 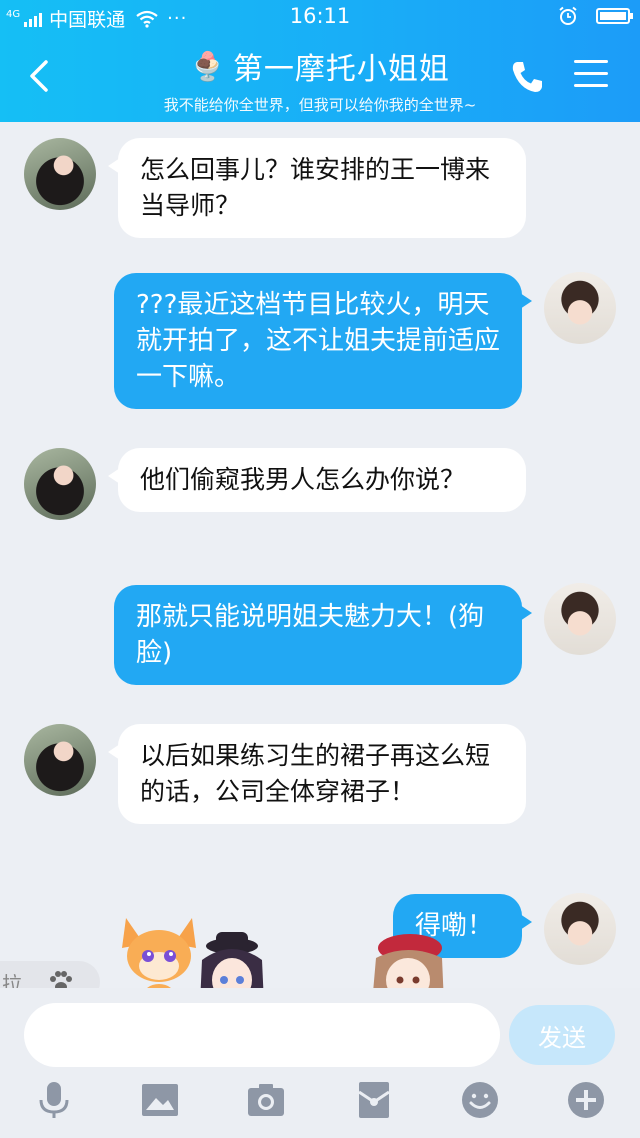 I want to click on red-packet-icon, so click(x=374, y=1100).